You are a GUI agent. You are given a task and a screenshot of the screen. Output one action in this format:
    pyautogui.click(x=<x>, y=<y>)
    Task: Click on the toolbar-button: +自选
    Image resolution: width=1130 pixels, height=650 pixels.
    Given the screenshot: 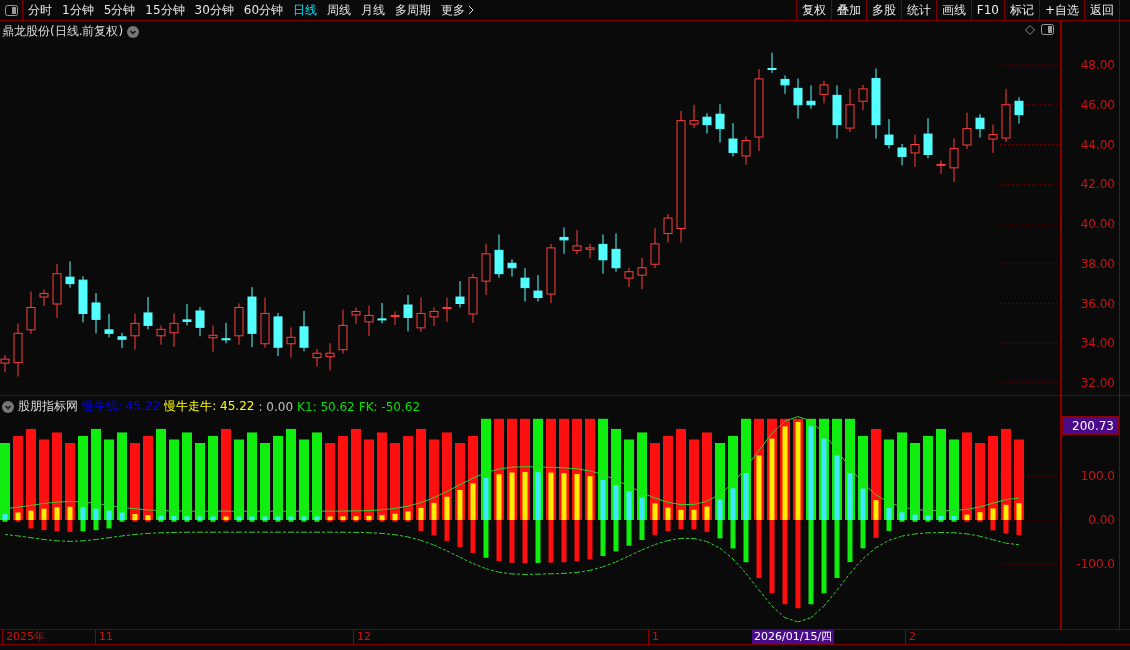 What is the action you would take?
    pyautogui.click(x=1061, y=10)
    